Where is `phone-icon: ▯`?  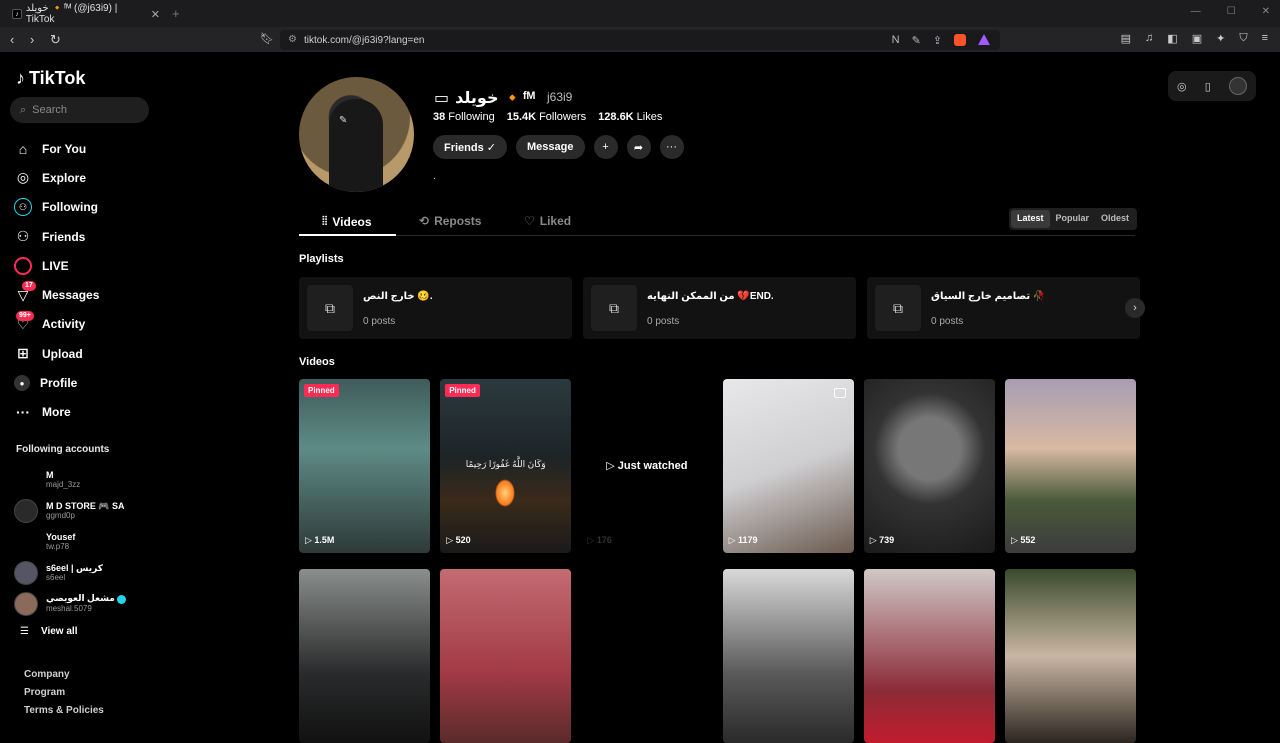 phone-icon: ▯ is located at coordinates (1208, 86).